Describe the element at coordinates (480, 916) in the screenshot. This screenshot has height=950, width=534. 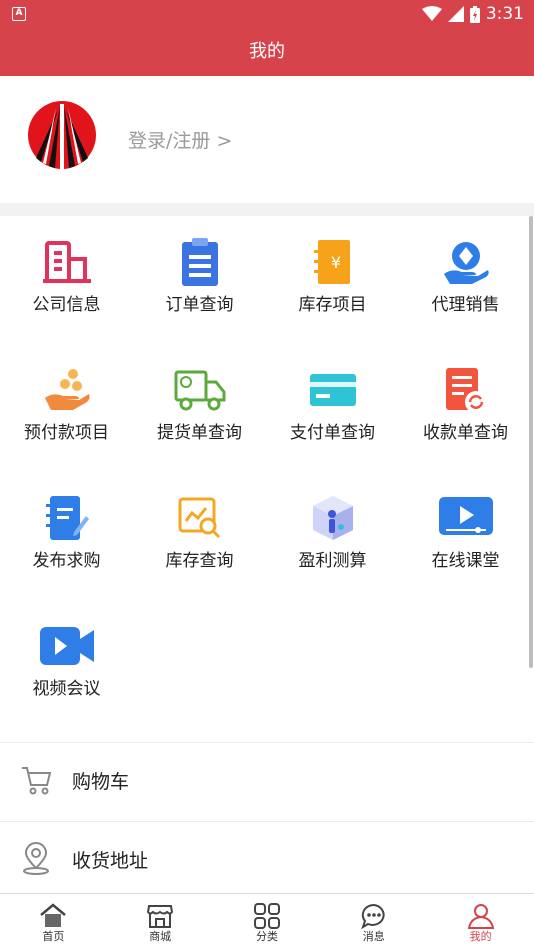
I see `profile-icon` at that location.